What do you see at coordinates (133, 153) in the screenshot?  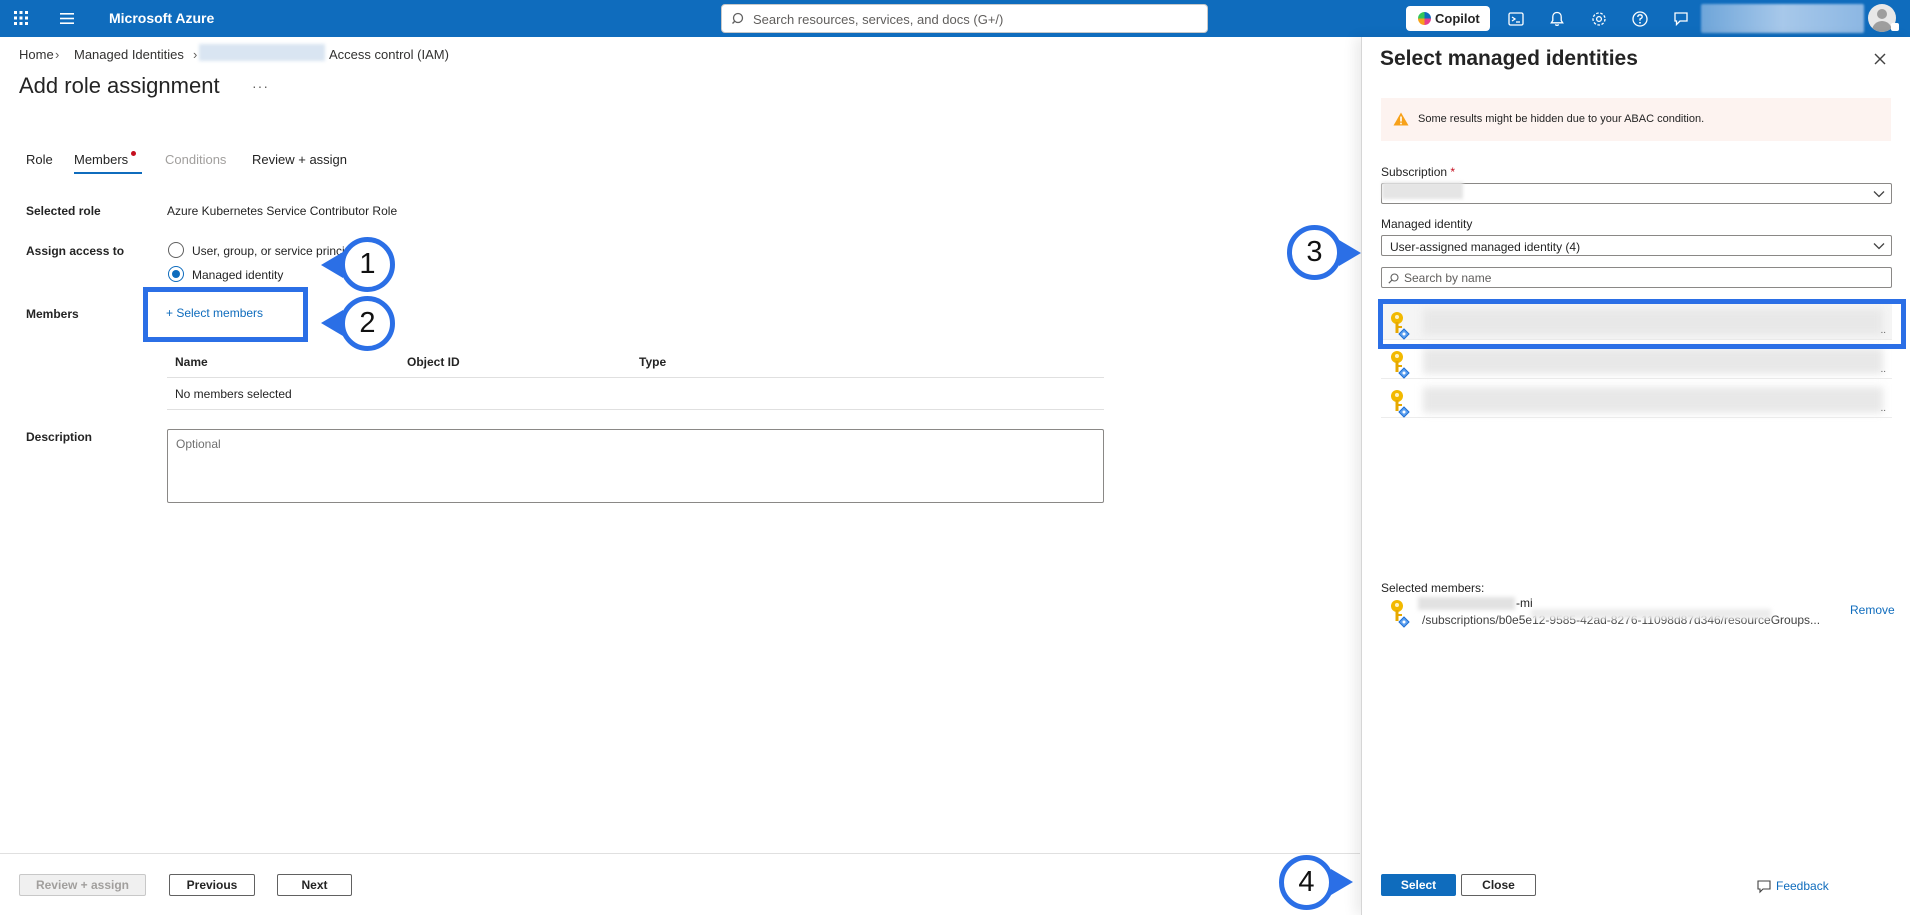 I see `required-dot-icon` at bounding box center [133, 153].